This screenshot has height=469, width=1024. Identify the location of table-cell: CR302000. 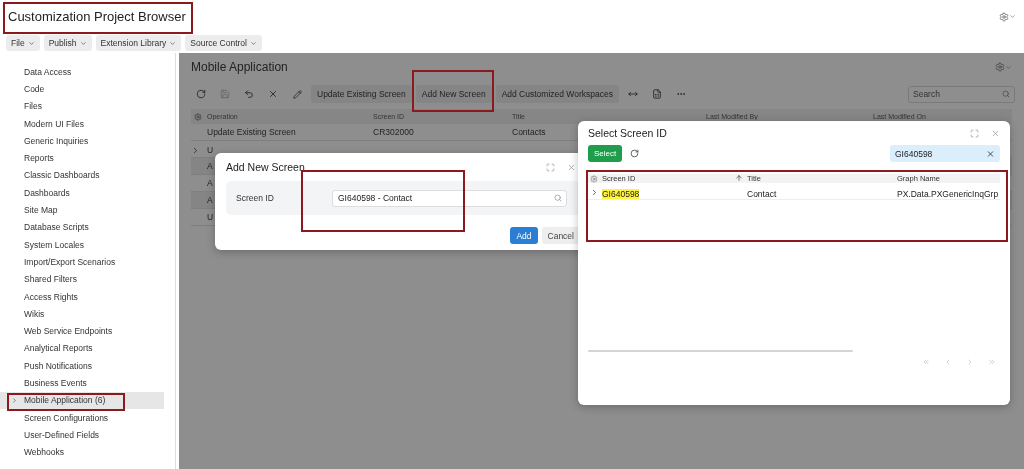
(393, 132).